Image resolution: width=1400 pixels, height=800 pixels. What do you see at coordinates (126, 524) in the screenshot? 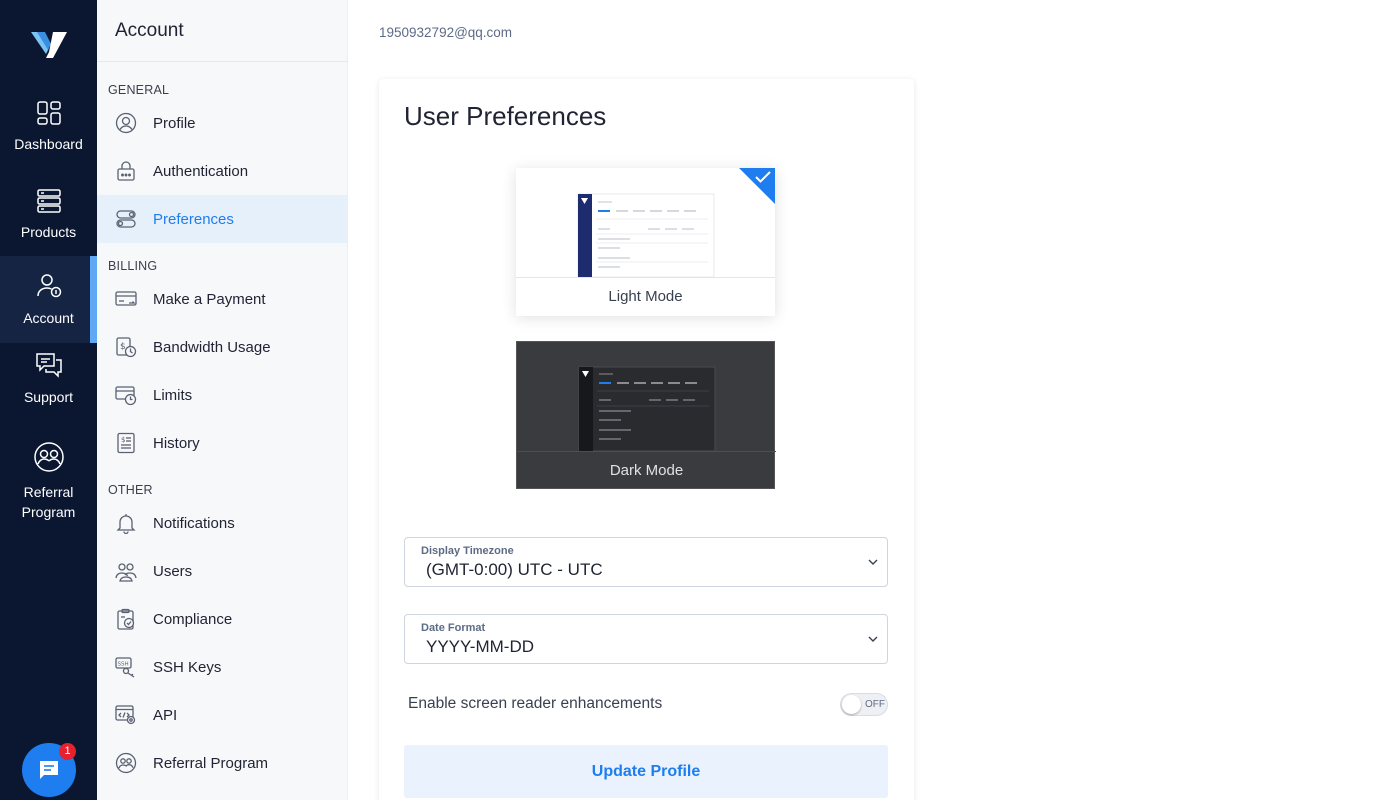
I see `bell-icon` at bounding box center [126, 524].